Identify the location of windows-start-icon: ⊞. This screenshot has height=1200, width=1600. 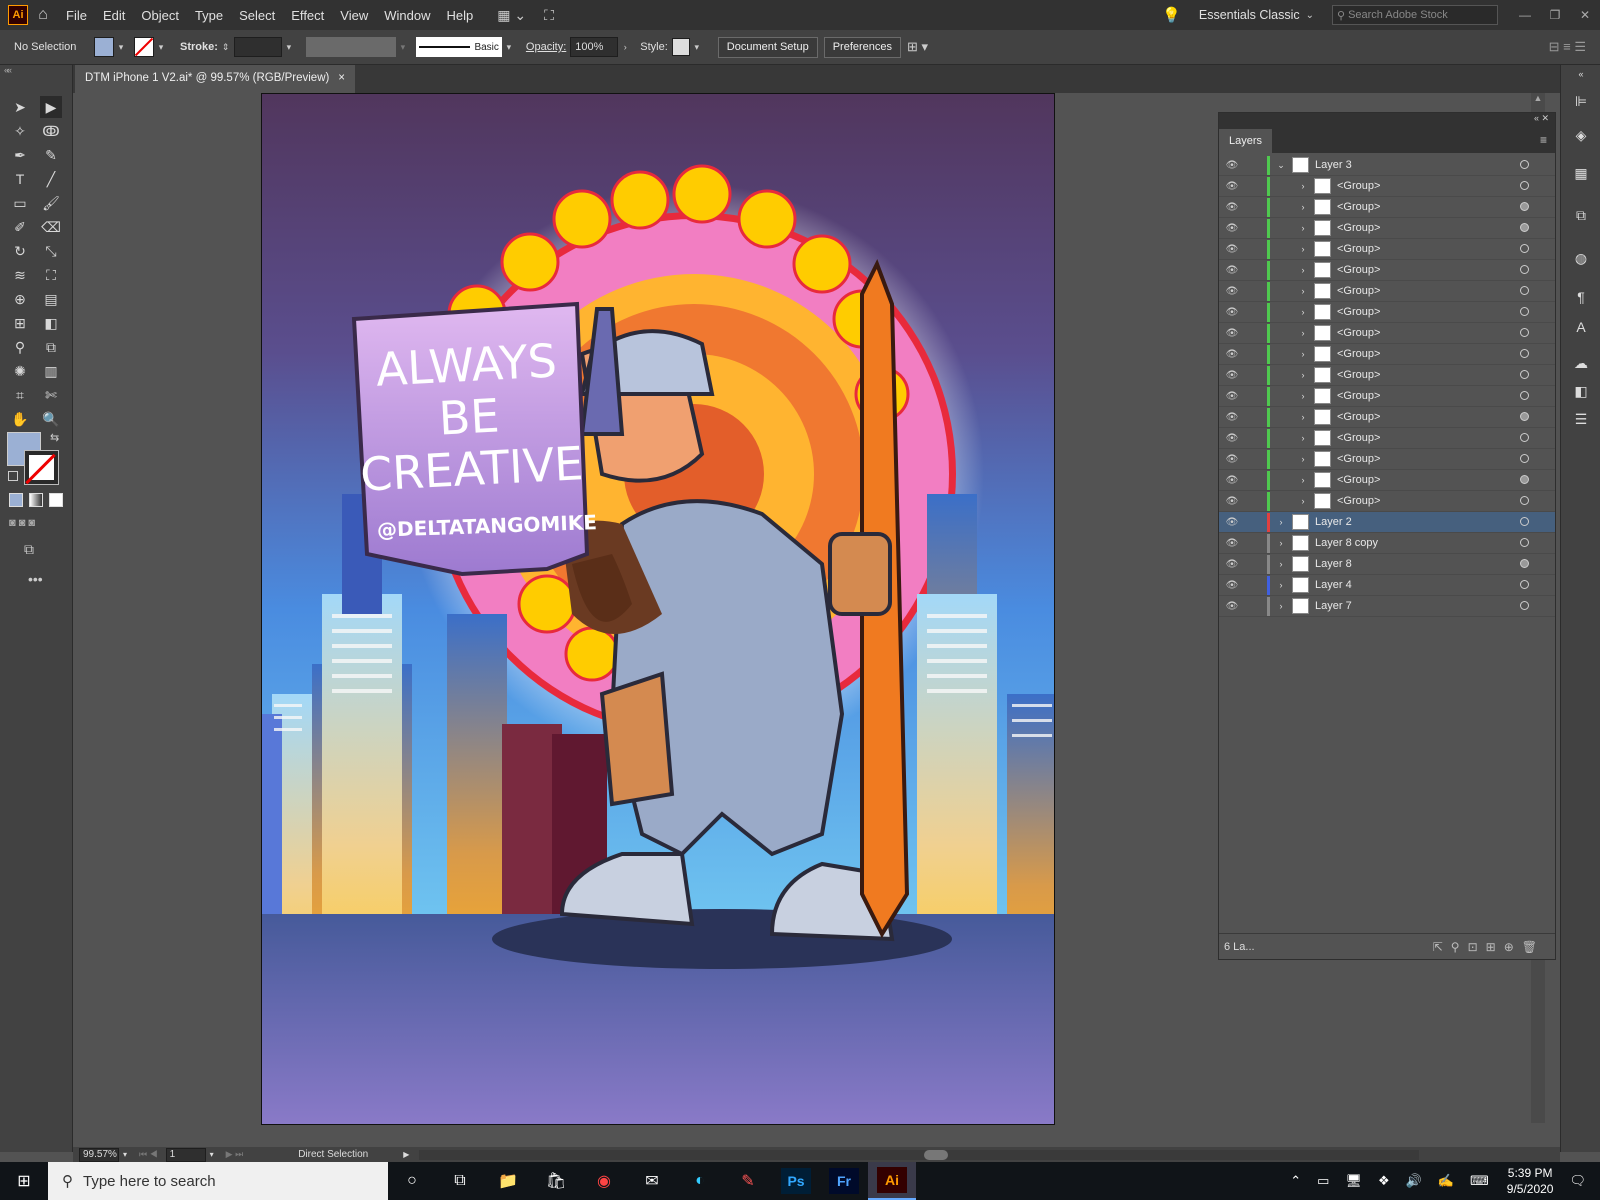
(24, 1181).